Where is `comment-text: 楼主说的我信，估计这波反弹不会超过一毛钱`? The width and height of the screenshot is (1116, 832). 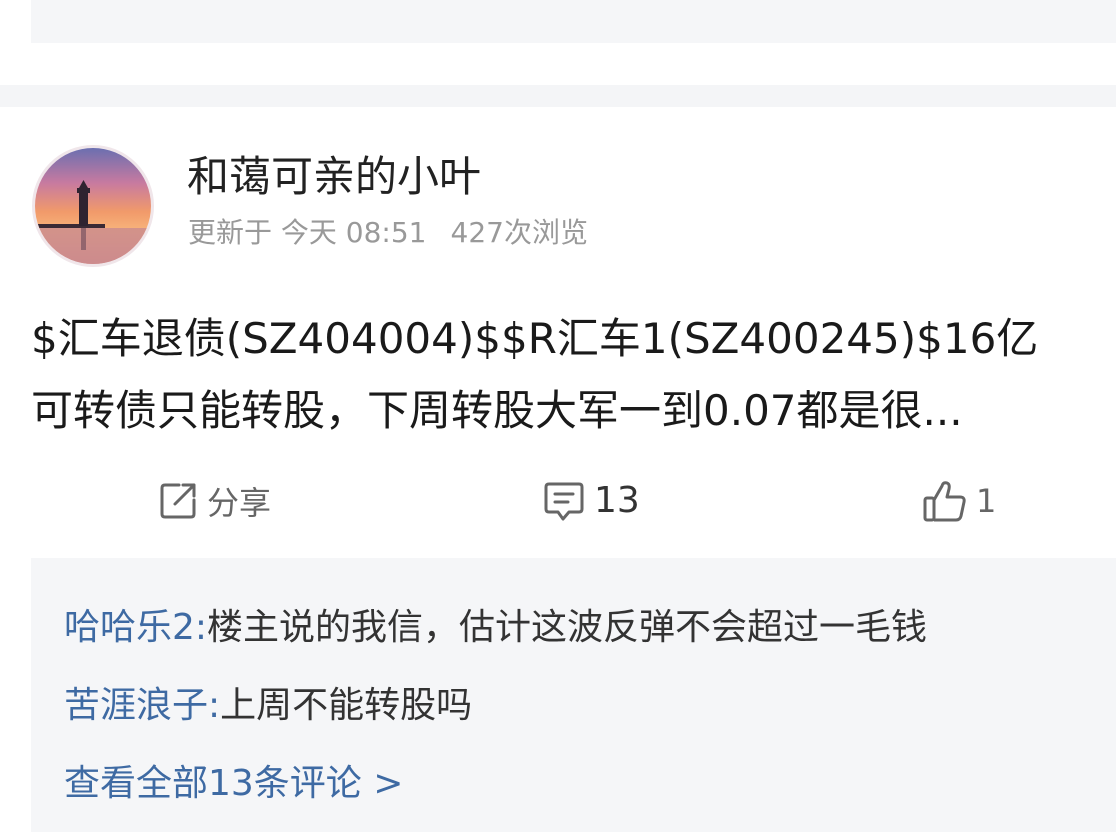
comment-text: 楼主说的我信，估计这波反弹不会超过一毛钱 is located at coordinates (567, 627).